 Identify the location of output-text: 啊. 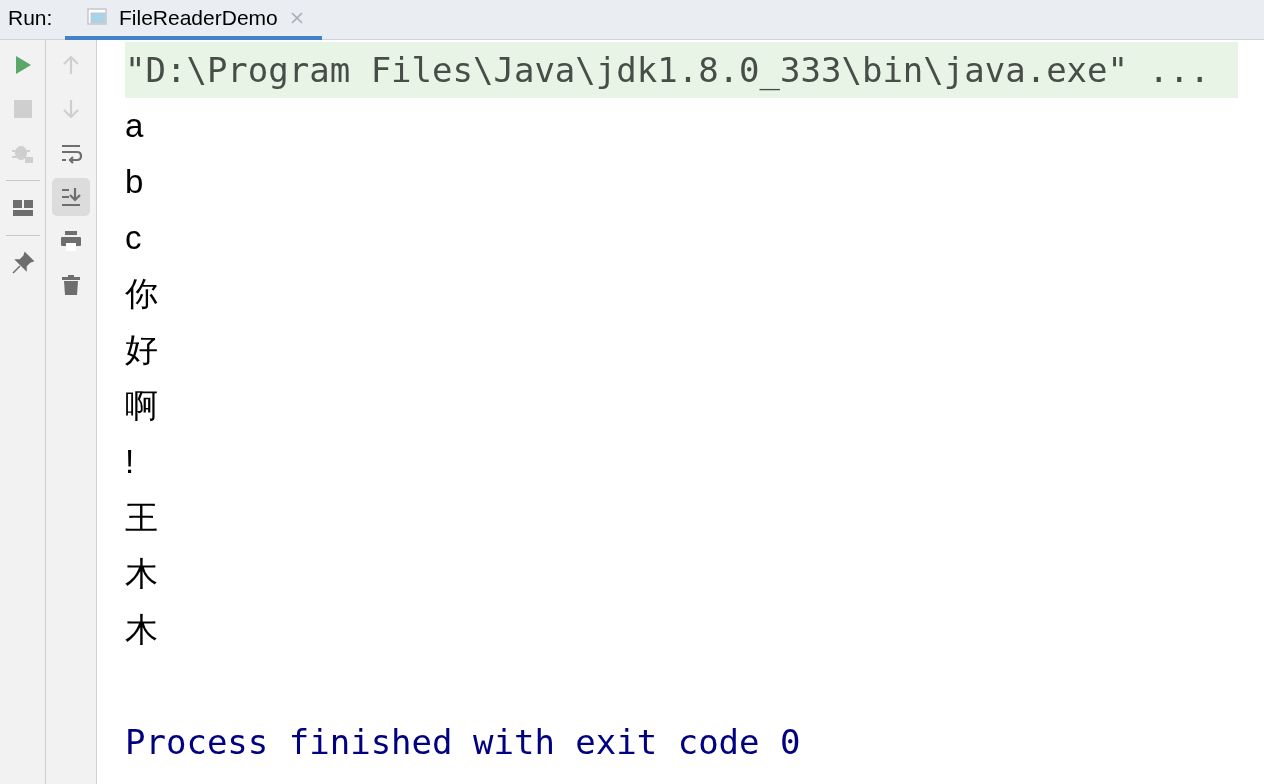
(141, 405).